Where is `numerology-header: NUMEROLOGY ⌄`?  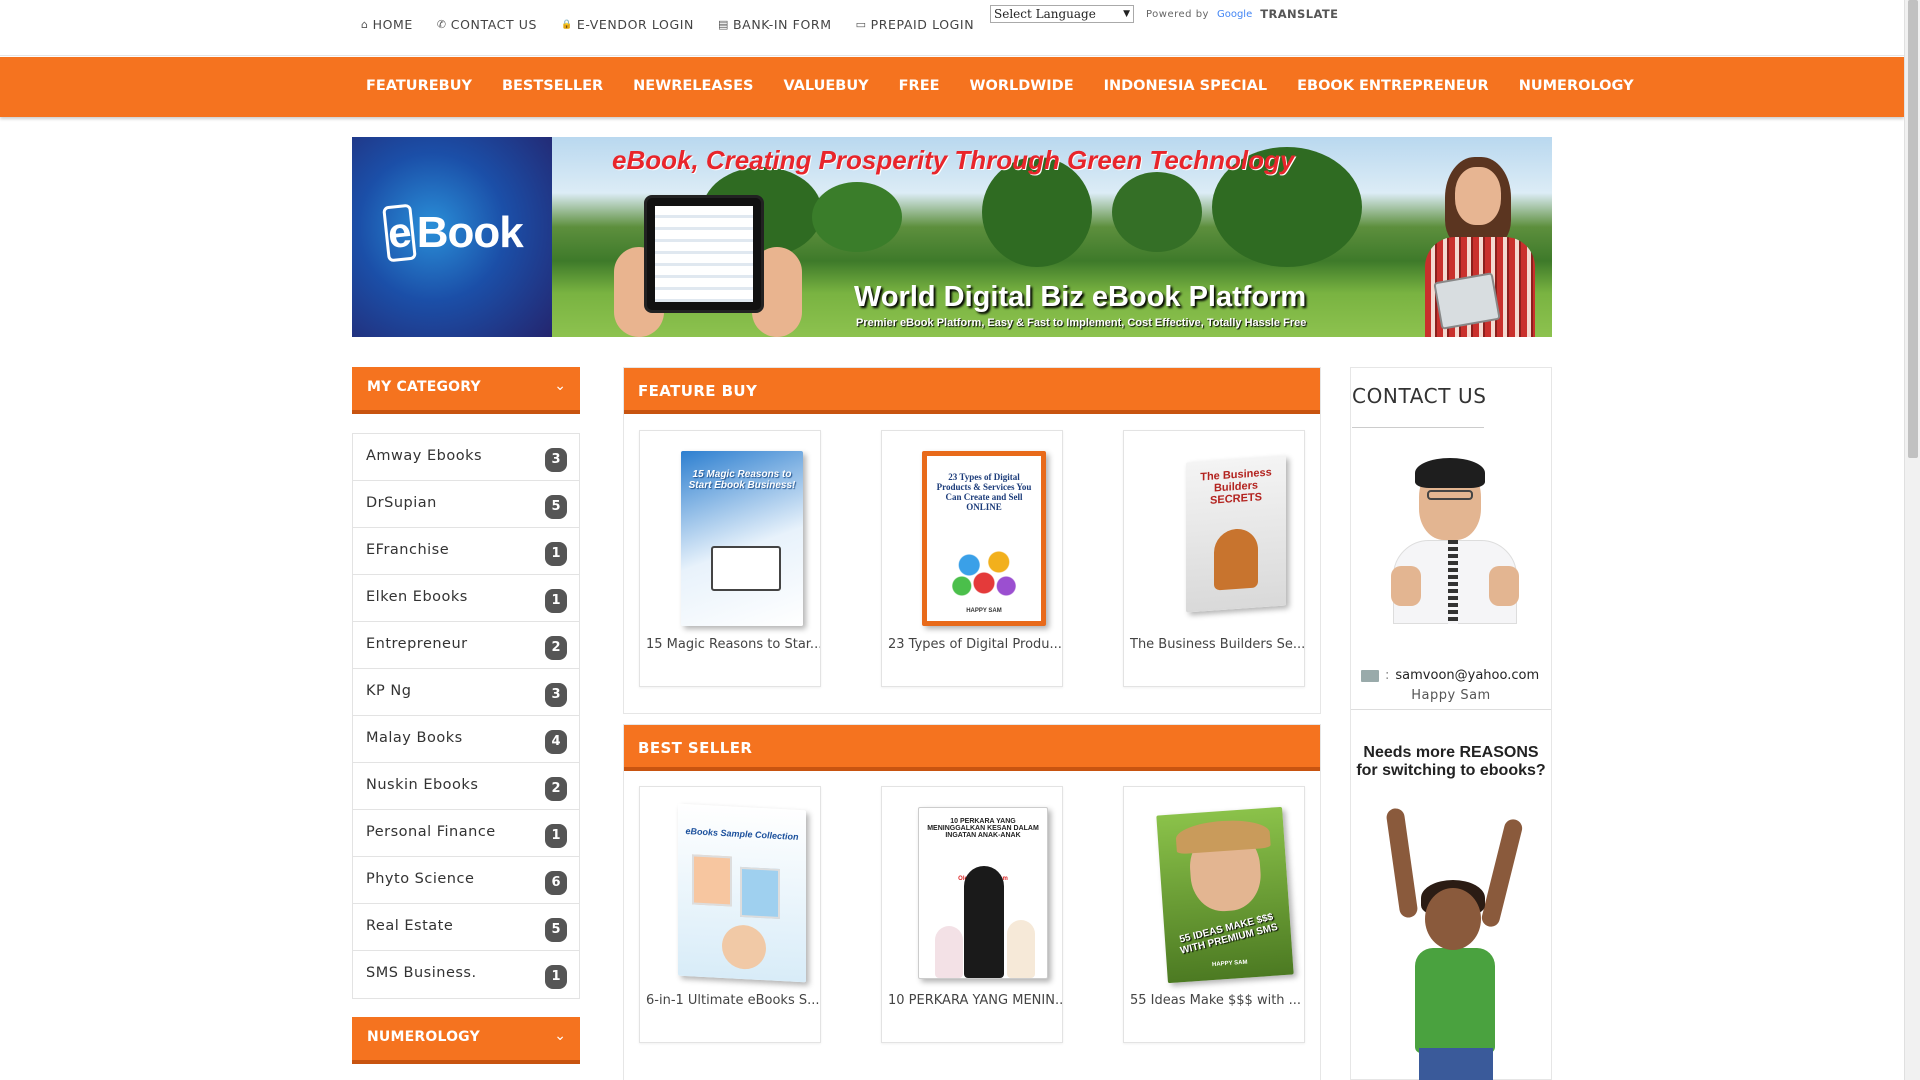 numerology-header: NUMEROLOGY ⌄ is located at coordinates (466, 1040).